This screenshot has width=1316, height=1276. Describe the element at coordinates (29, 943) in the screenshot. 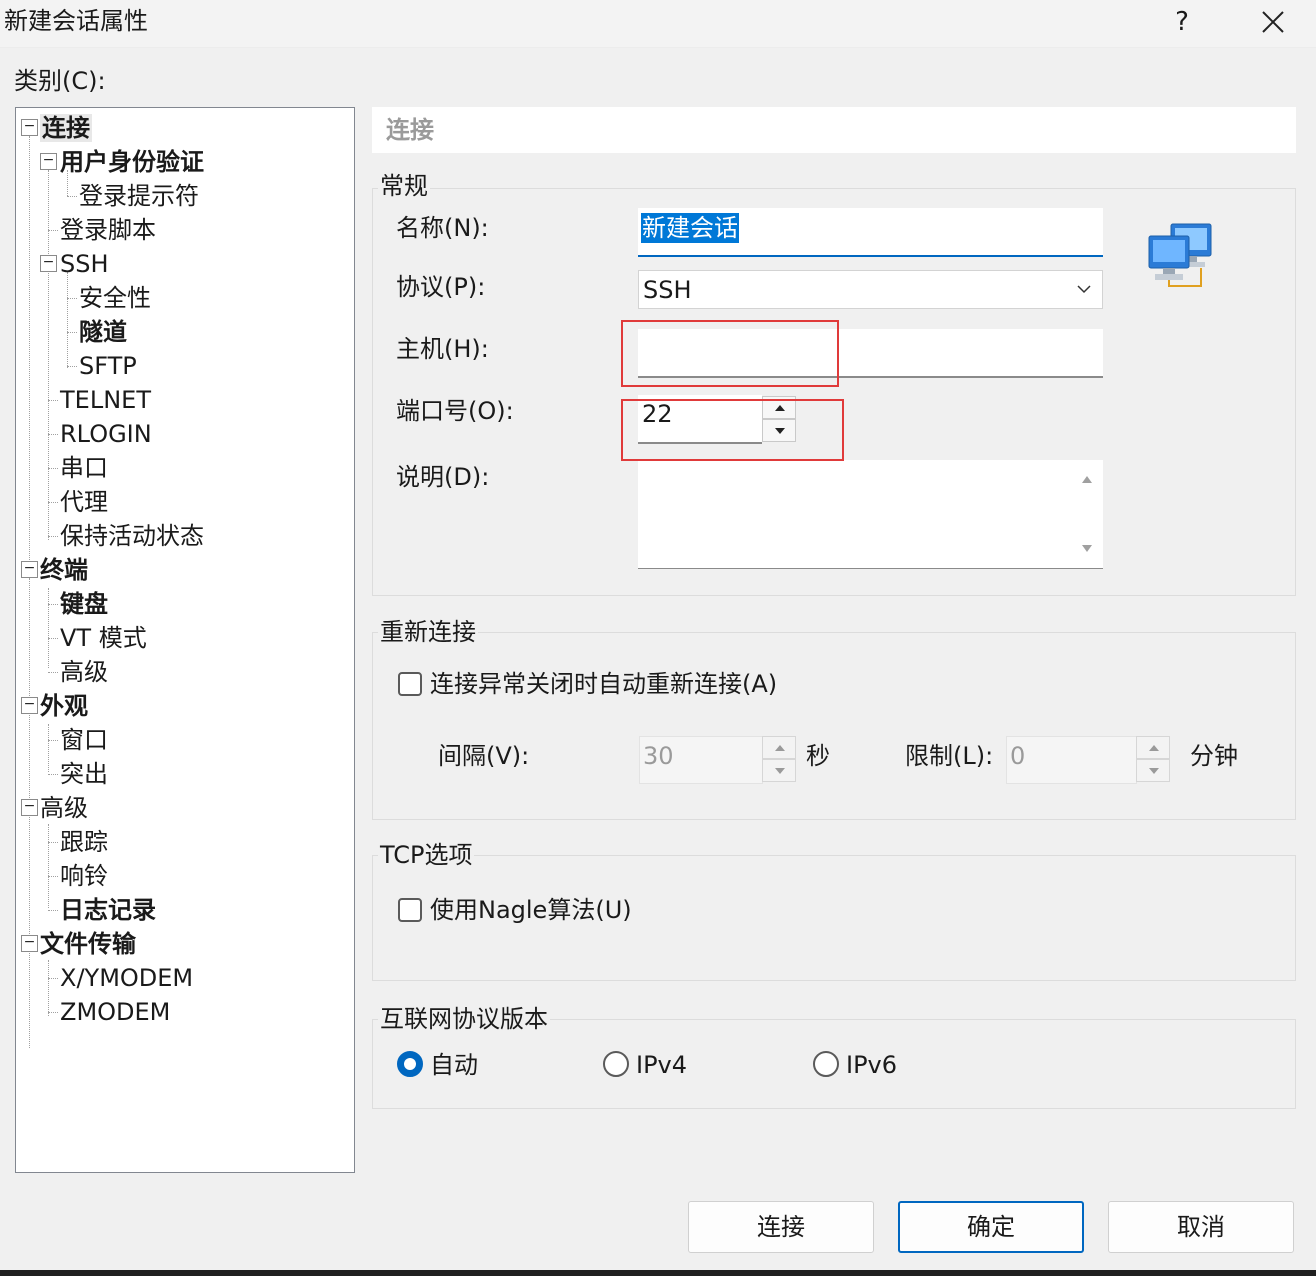

I see `tree-toggle-file-transfer: −` at that location.